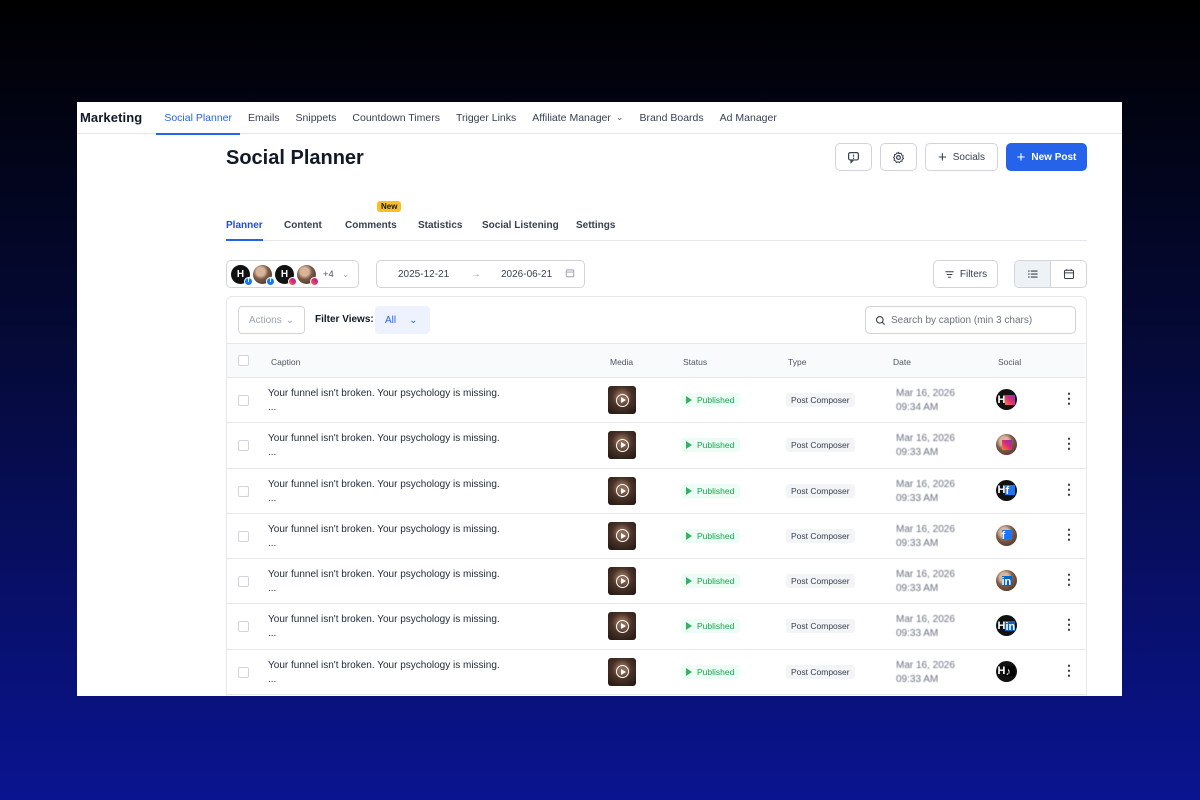 This screenshot has height=800, width=1200. I want to click on time-text: 09:33 AM, so click(917, 498).